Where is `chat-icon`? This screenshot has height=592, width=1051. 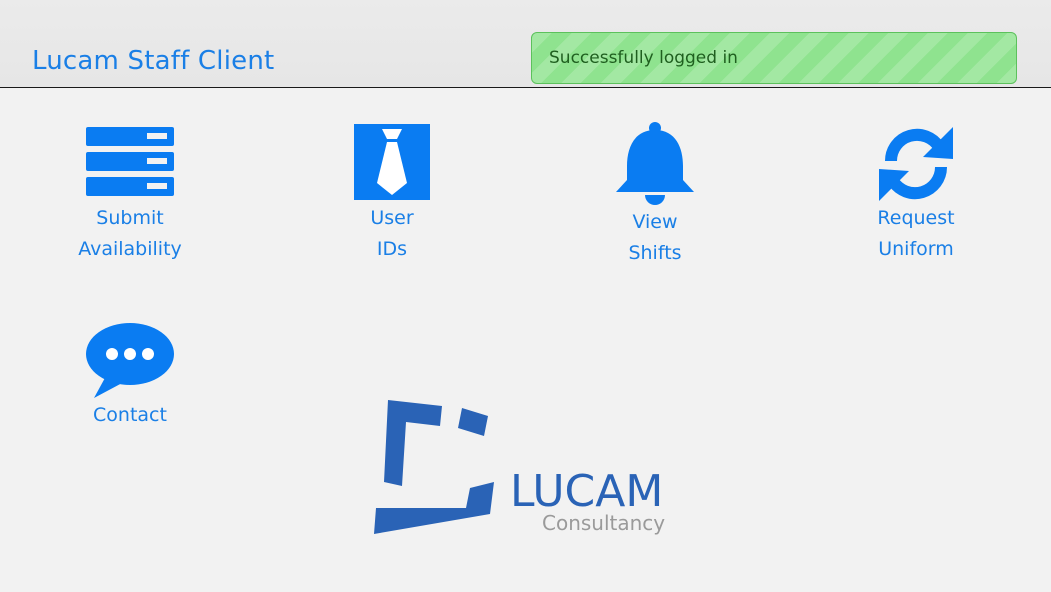 chat-icon is located at coordinates (130, 360).